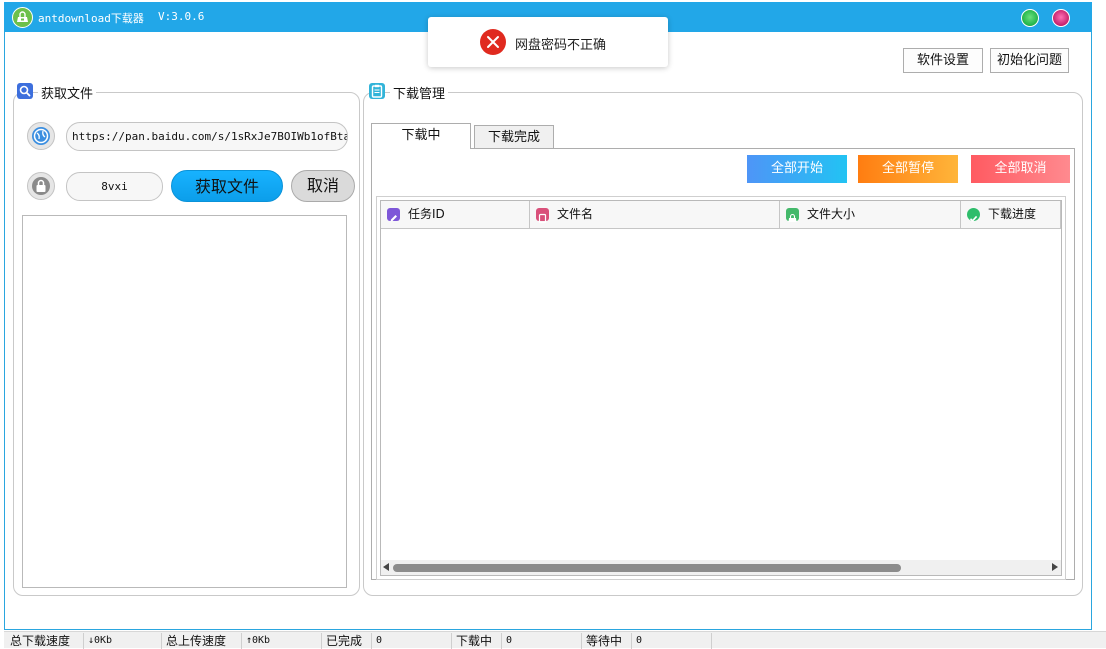 Image resolution: width=1106 pixels, height=649 pixels. What do you see at coordinates (1061, 18) in the screenshot?
I see `close-button` at bounding box center [1061, 18].